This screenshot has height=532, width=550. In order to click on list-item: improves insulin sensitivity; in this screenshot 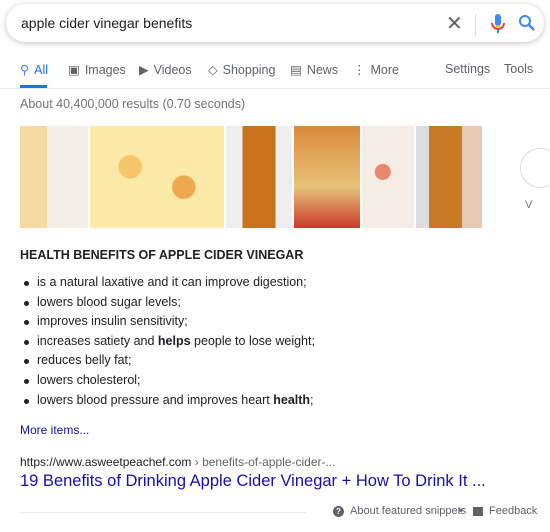, I will do `click(167, 322)`.